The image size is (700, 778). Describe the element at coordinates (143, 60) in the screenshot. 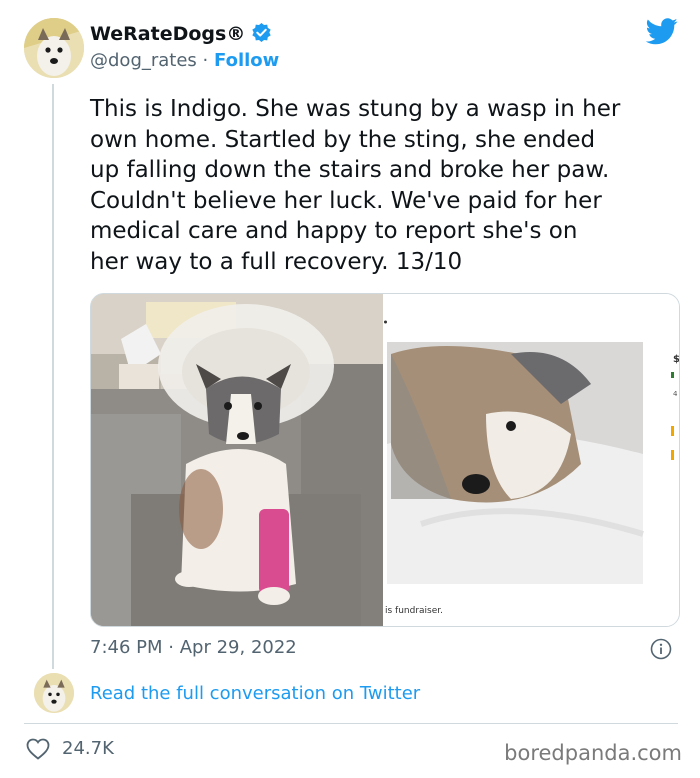

I see `handle: @dog_rates` at that location.